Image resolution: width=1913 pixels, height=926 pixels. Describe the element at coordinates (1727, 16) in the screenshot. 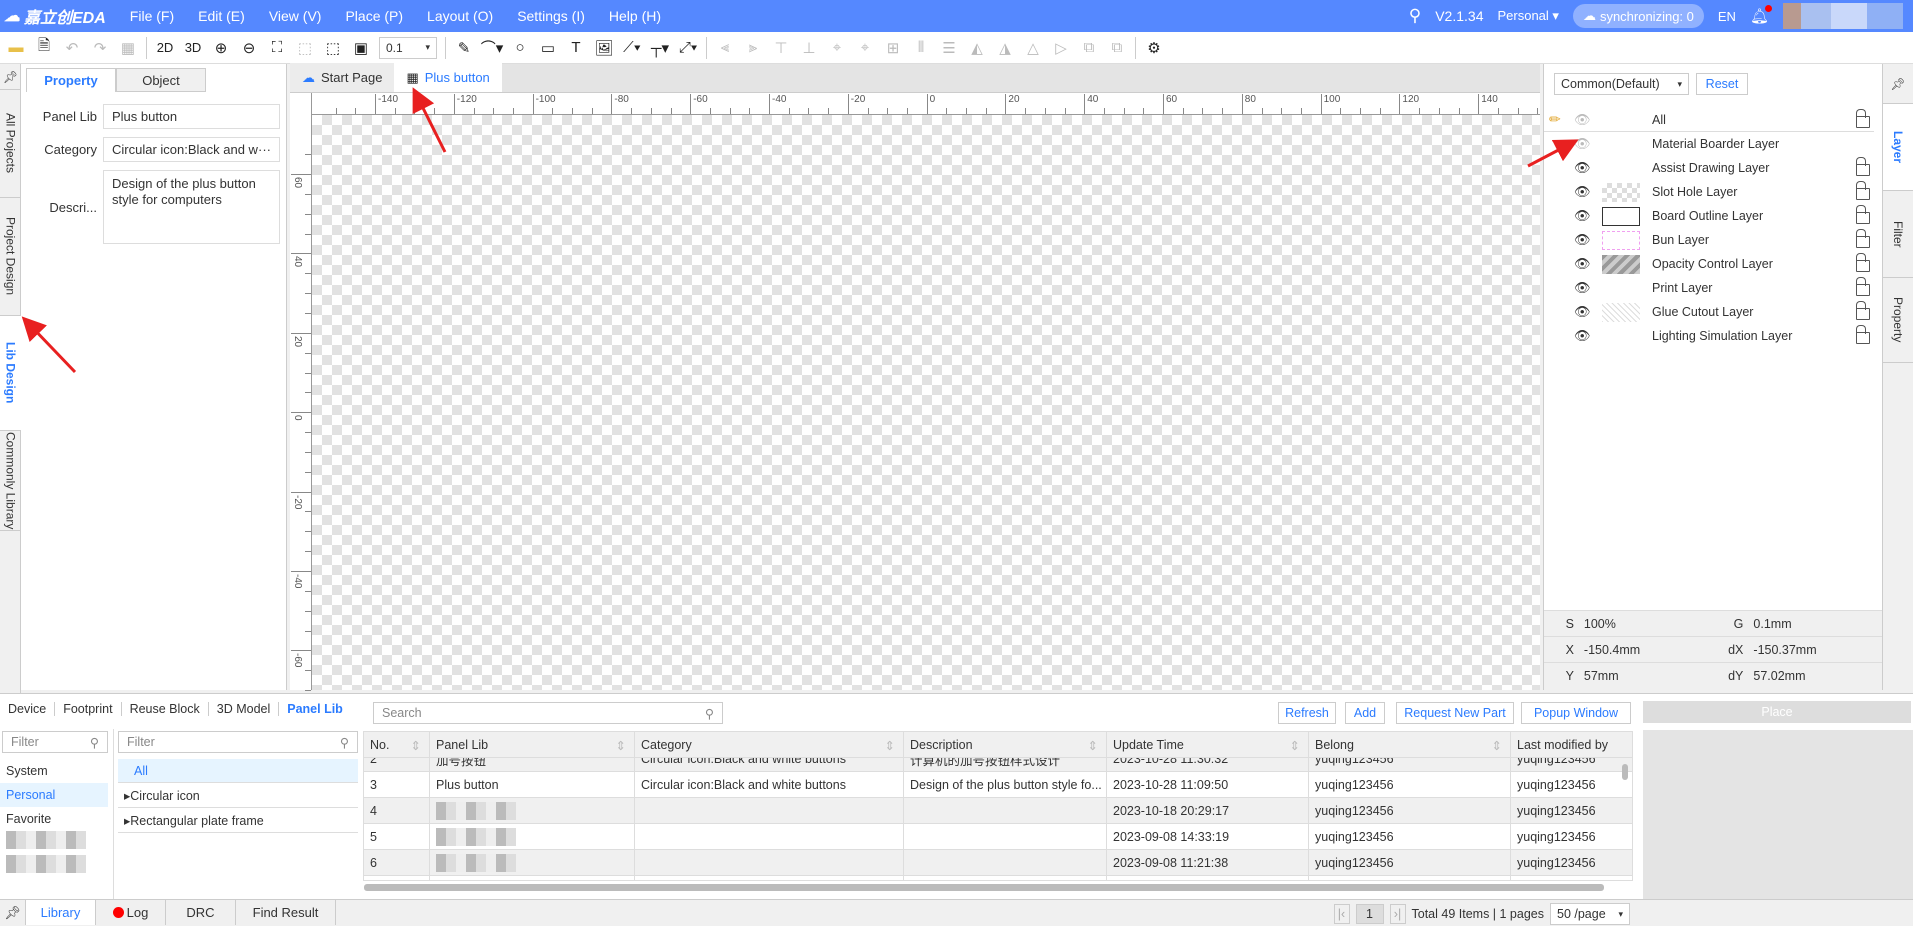

I see `language-button: EN` at that location.